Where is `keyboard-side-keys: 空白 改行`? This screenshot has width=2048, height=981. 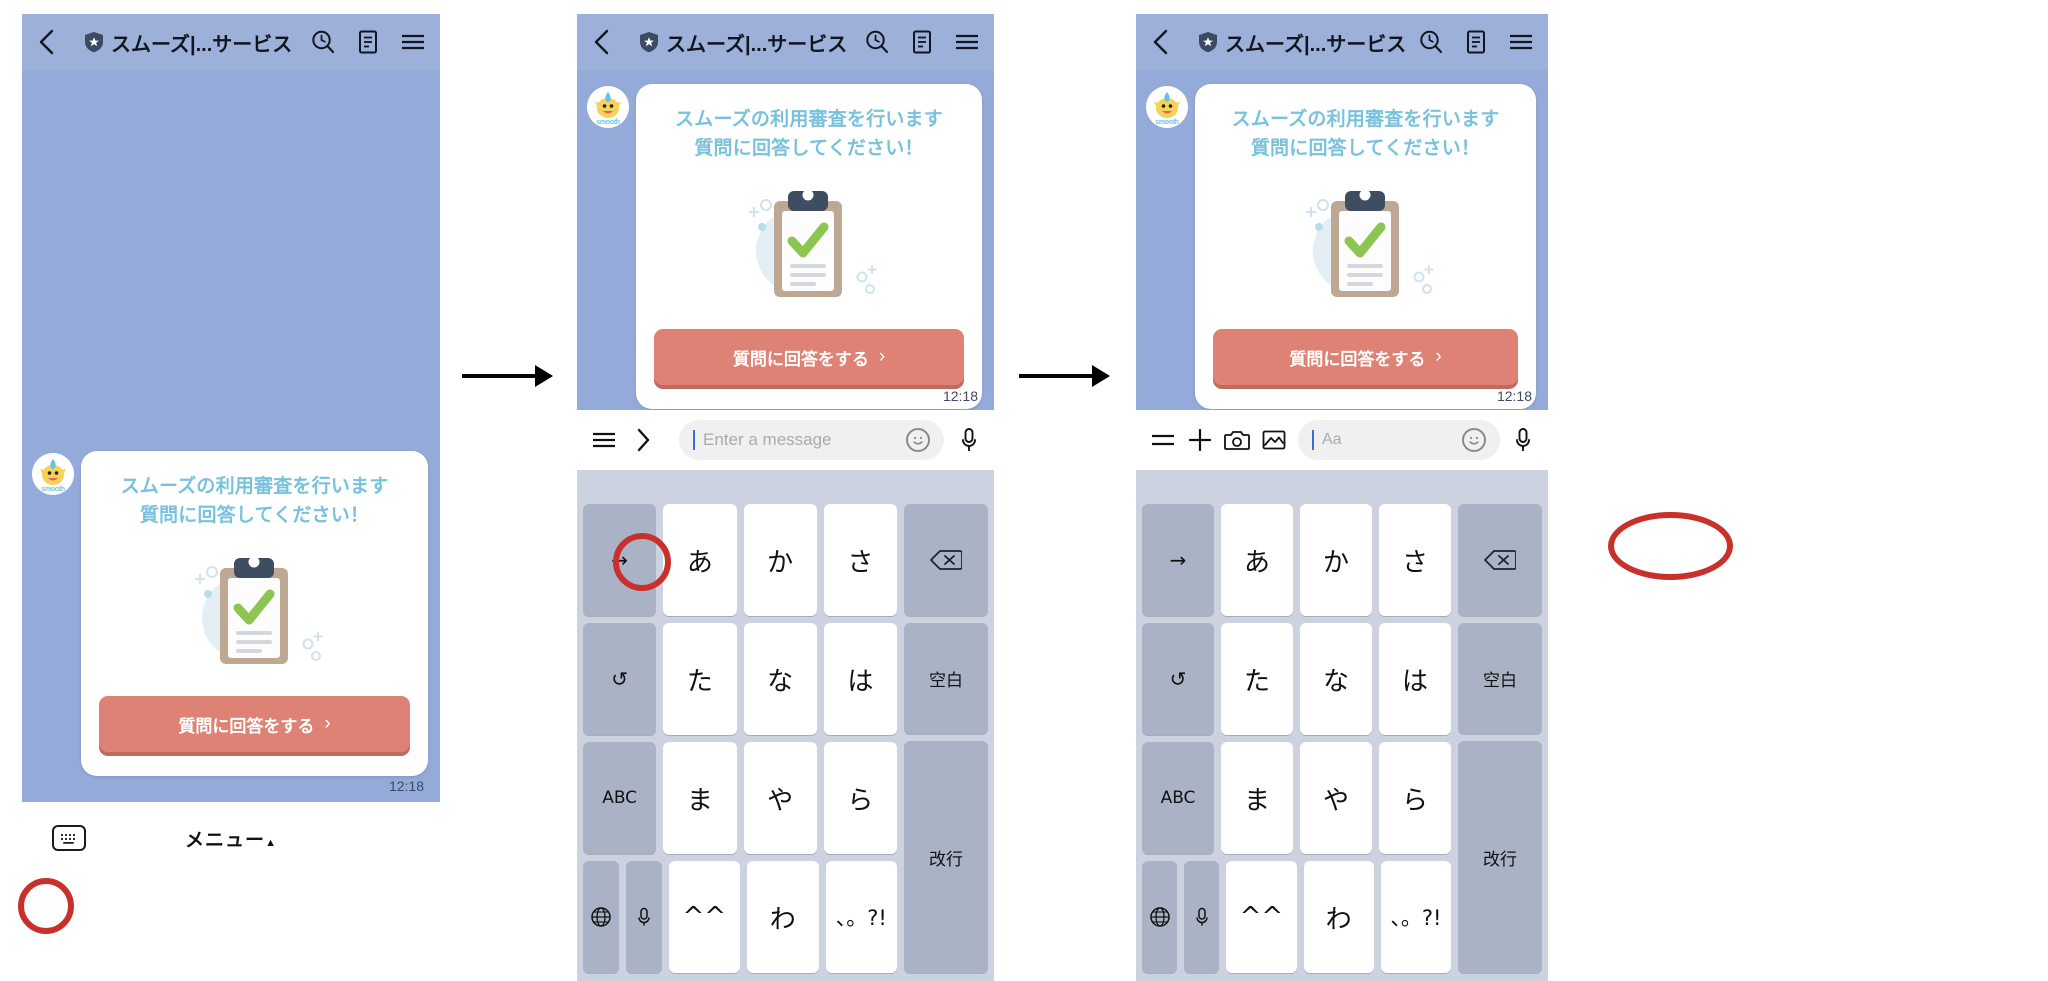 keyboard-side-keys: 空白 改行 is located at coordinates (946, 738).